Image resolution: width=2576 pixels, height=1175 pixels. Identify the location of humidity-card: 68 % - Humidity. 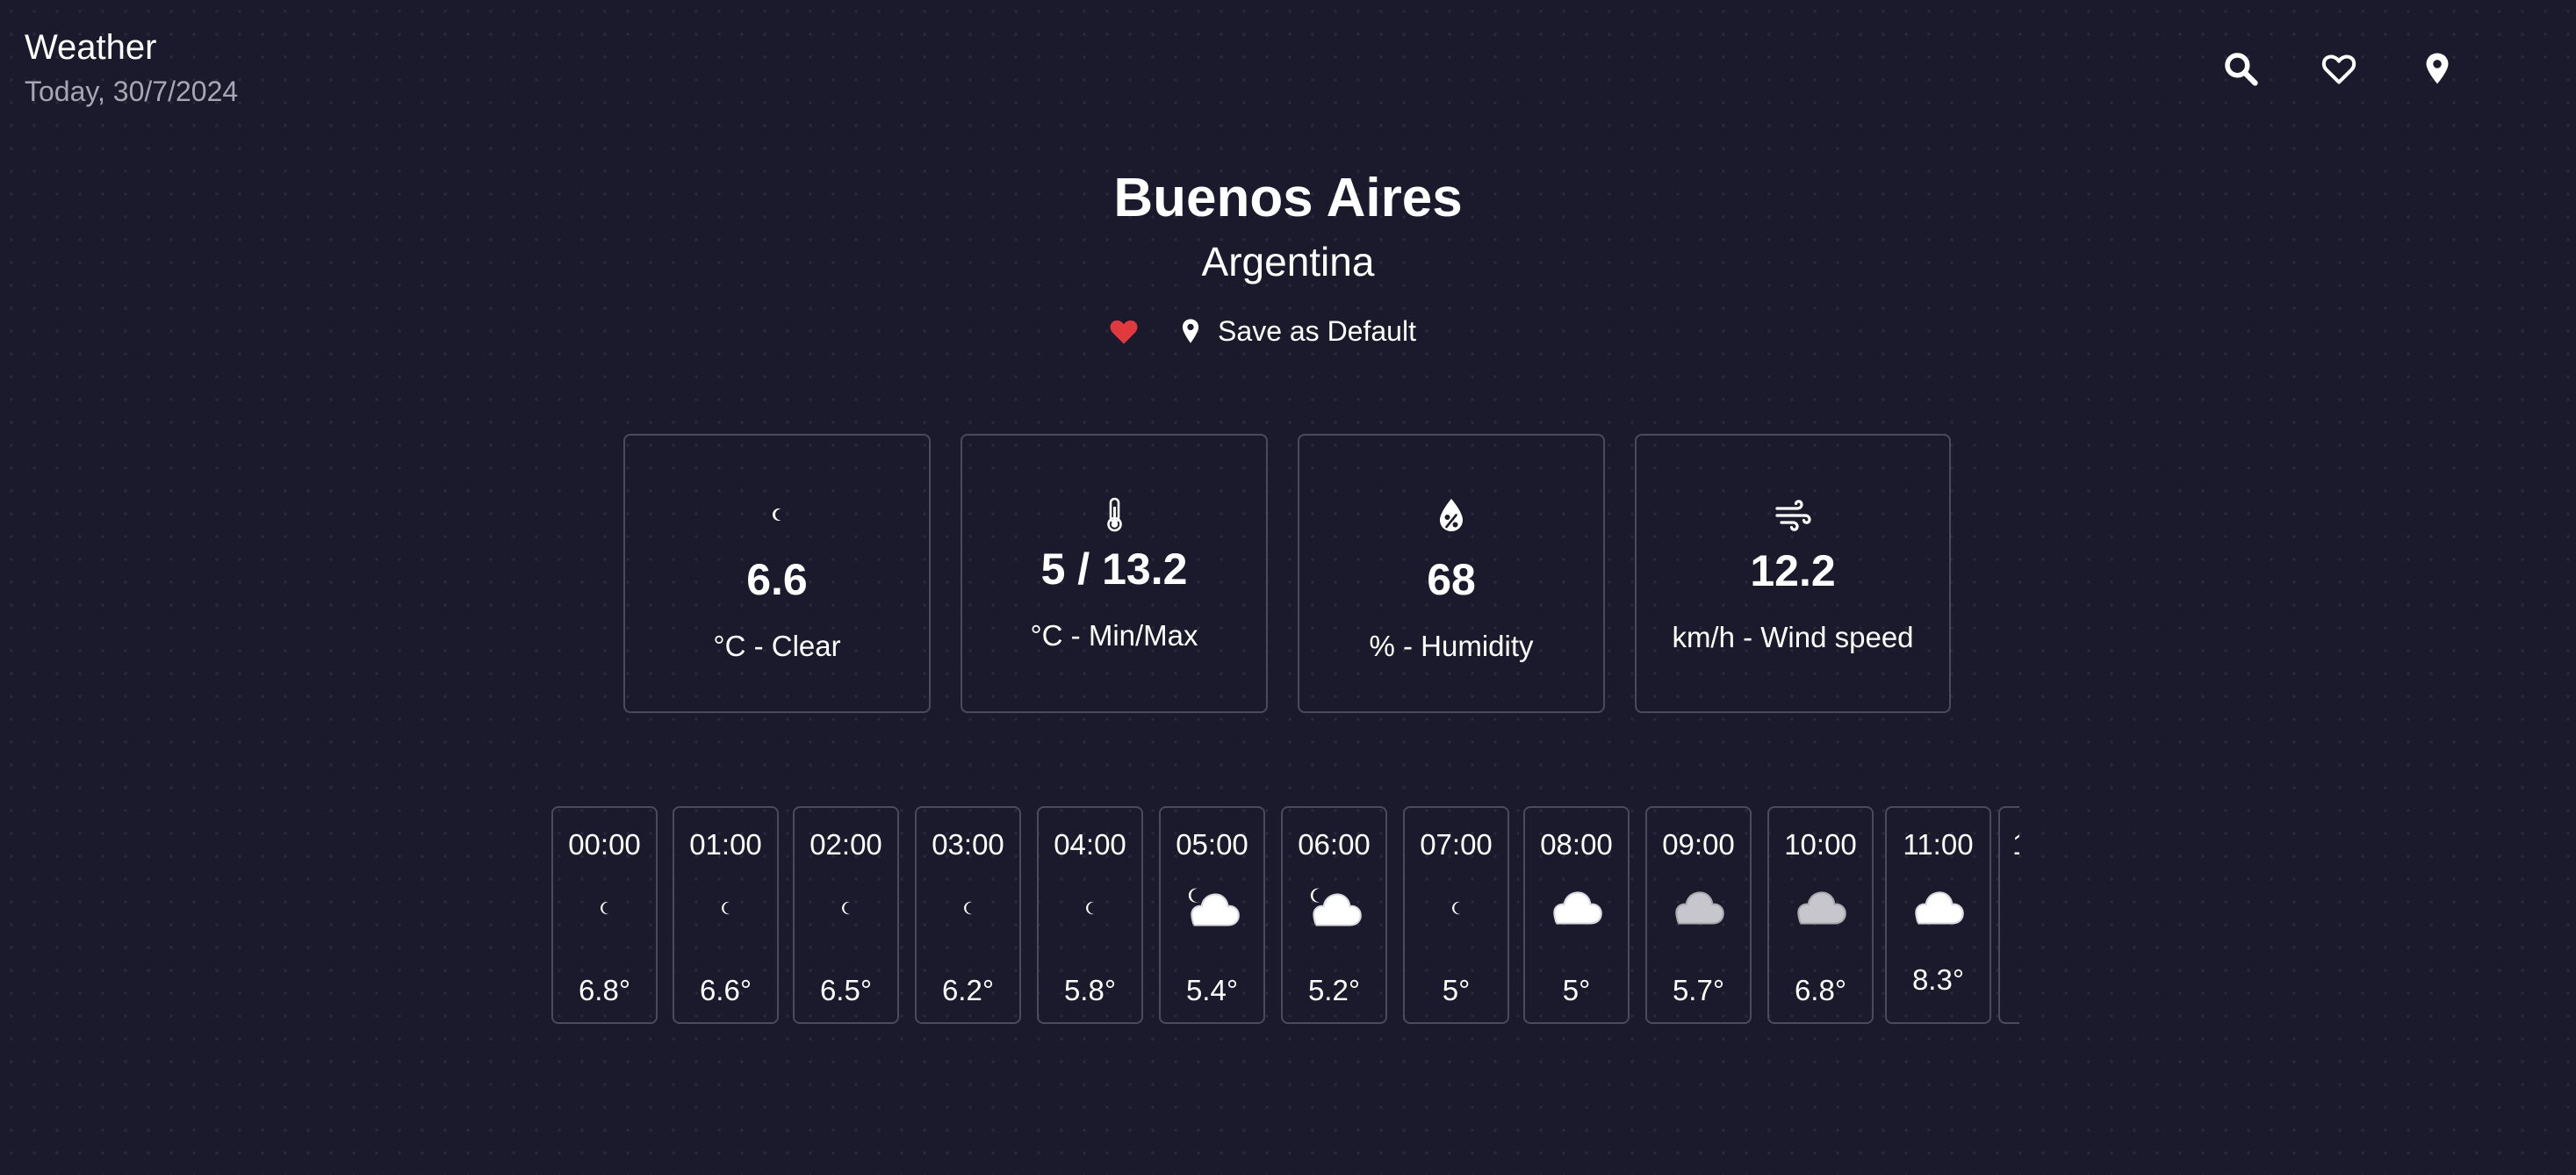
(1451, 573).